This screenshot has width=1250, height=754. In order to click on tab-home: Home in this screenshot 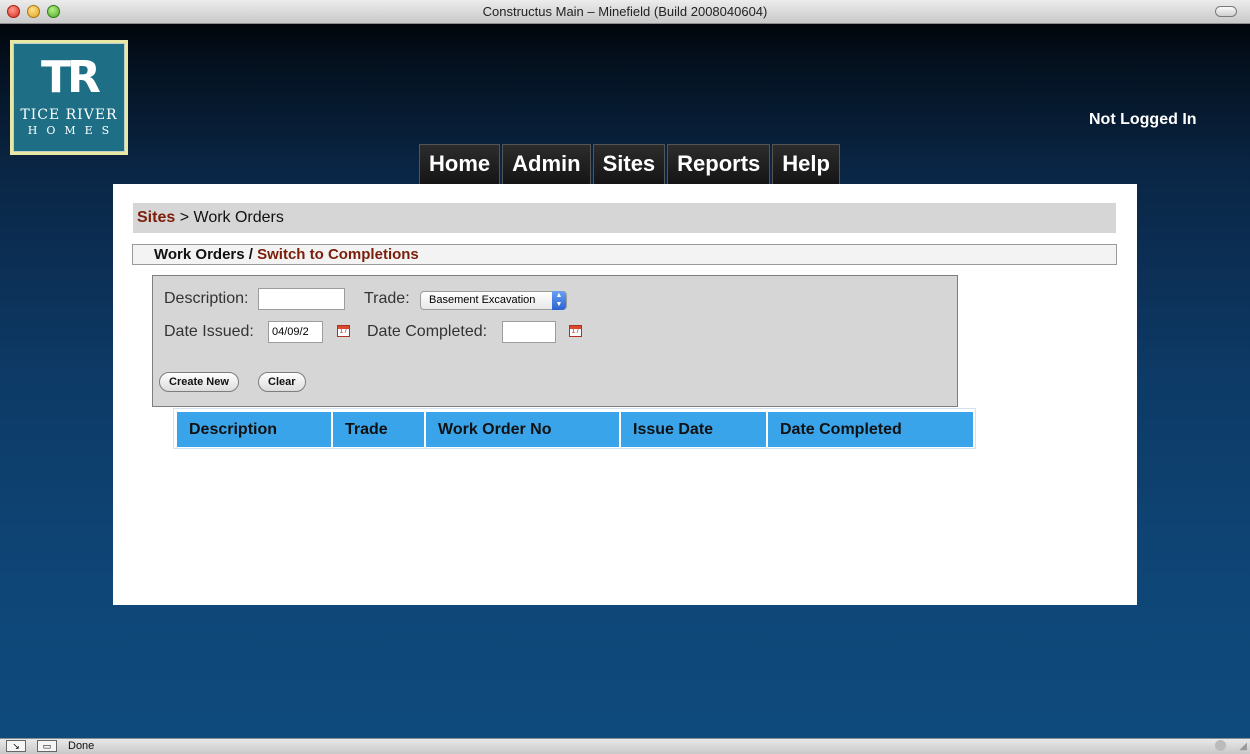, I will do `click(460, 164)`.